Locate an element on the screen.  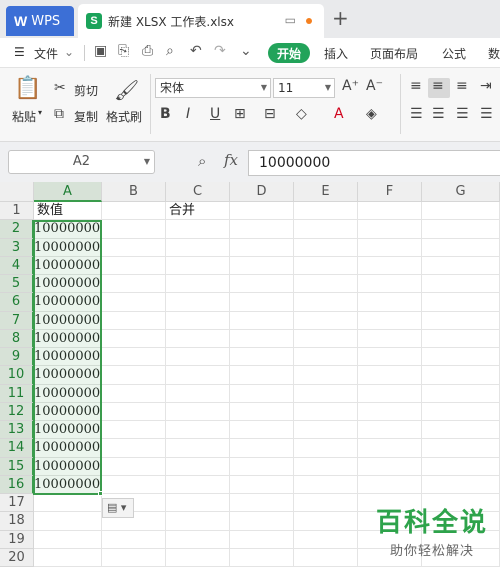
row-header-16: 16 is located at coordinates (17, 484).